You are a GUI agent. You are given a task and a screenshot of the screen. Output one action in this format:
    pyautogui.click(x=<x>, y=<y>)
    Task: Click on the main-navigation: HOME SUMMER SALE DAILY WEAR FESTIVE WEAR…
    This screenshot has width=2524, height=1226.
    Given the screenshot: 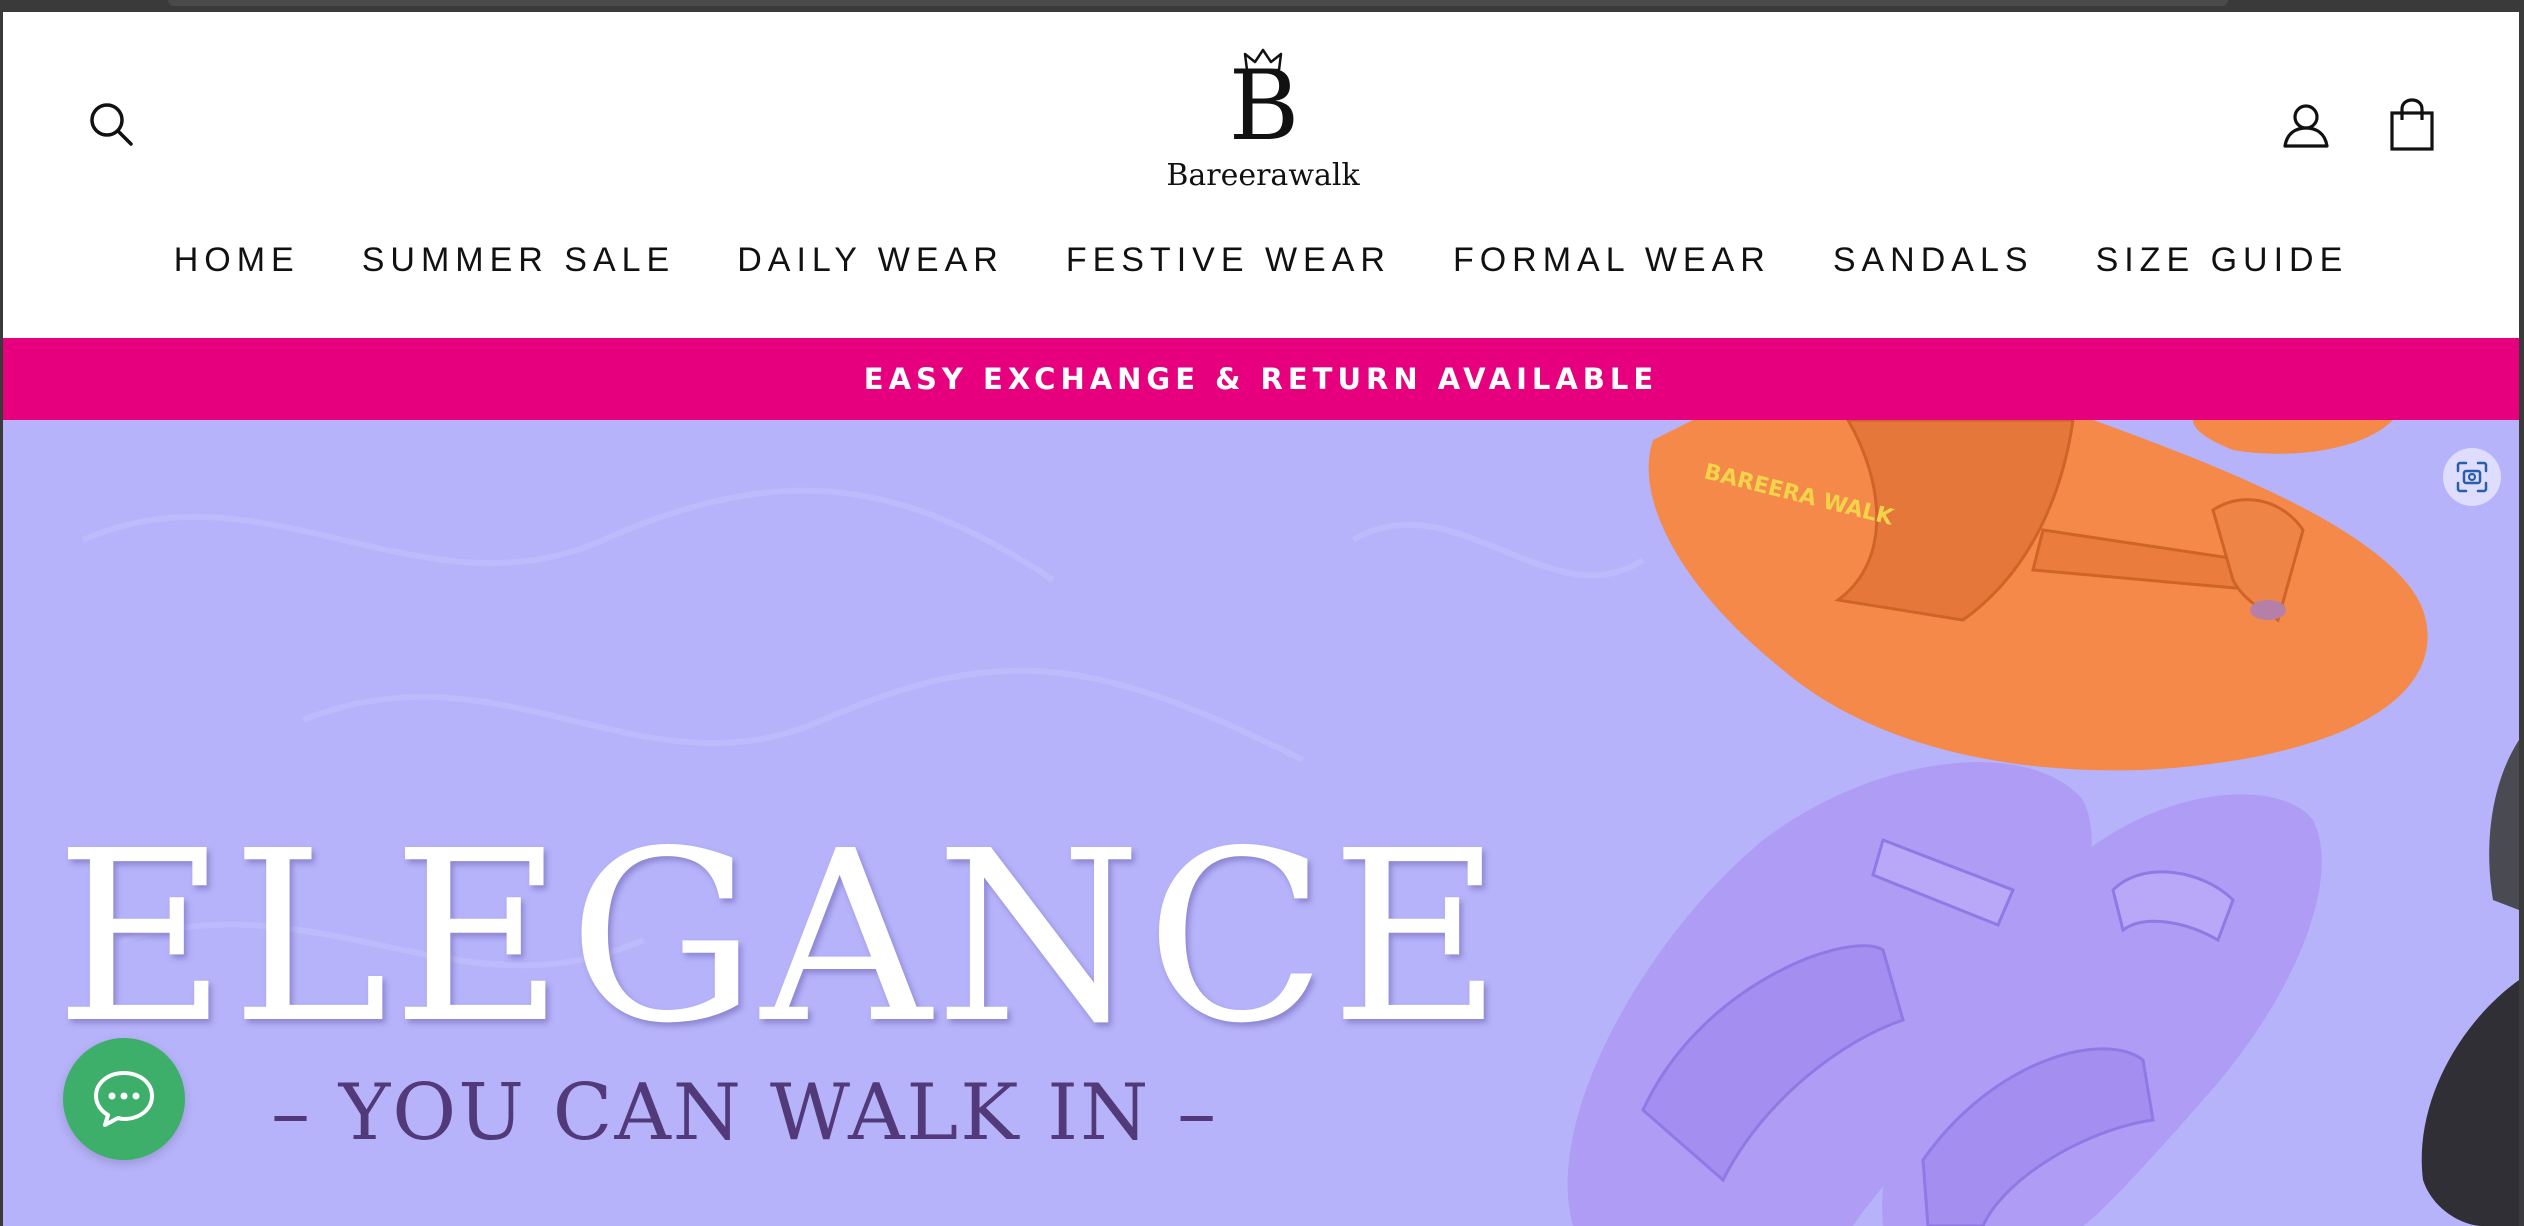 What is the action you would take?
    pyautogui.click(x=1261, y=260)
    